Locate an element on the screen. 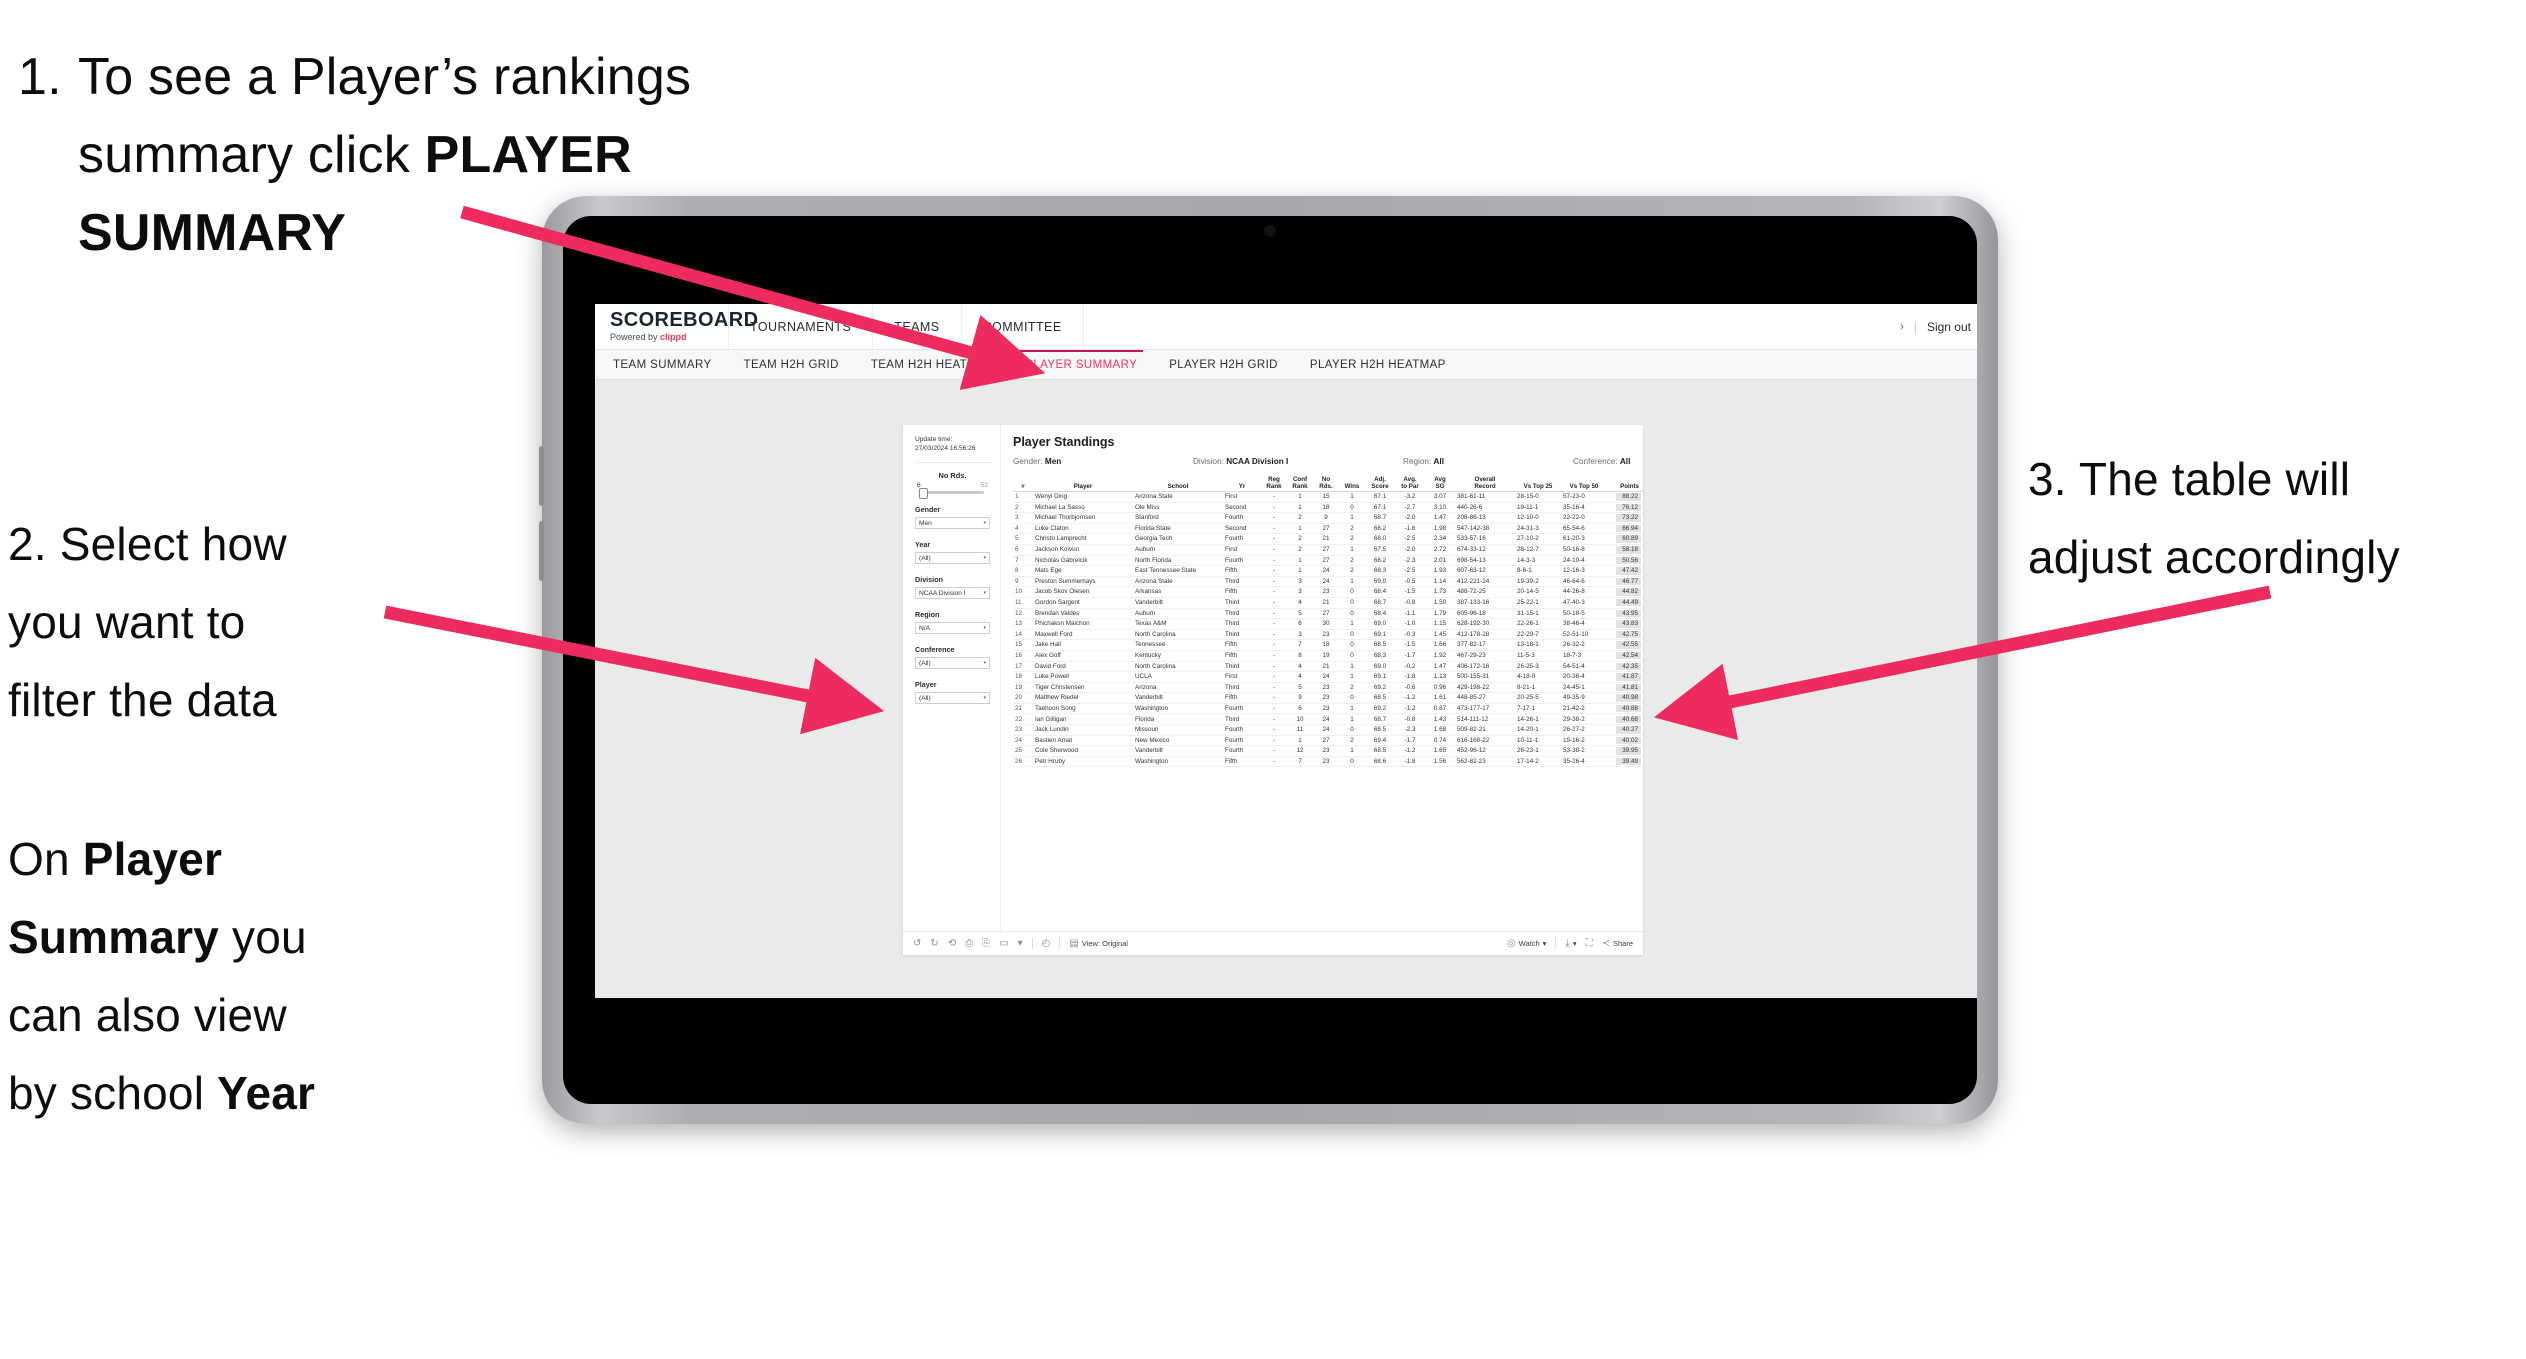 The width and height of the screenshot is (2526, 1359). fullscreen-icon: ⛶ is located at coordinates (1589, 943).